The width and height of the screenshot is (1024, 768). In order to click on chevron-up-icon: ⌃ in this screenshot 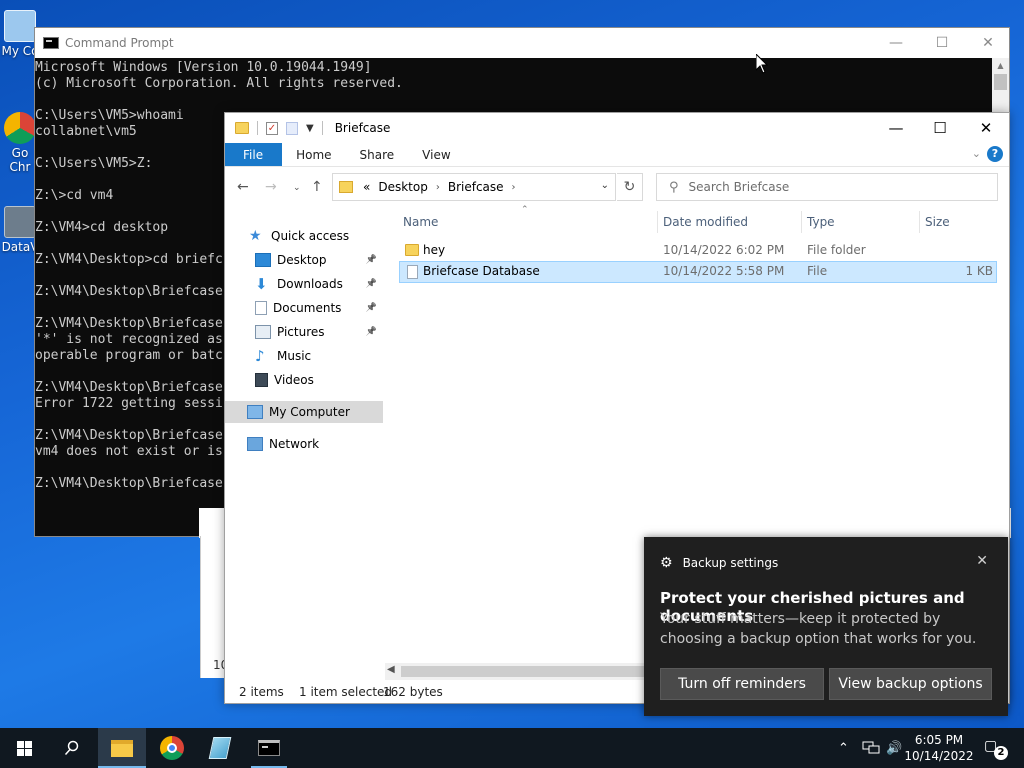, I will do `click(843, 748)`.